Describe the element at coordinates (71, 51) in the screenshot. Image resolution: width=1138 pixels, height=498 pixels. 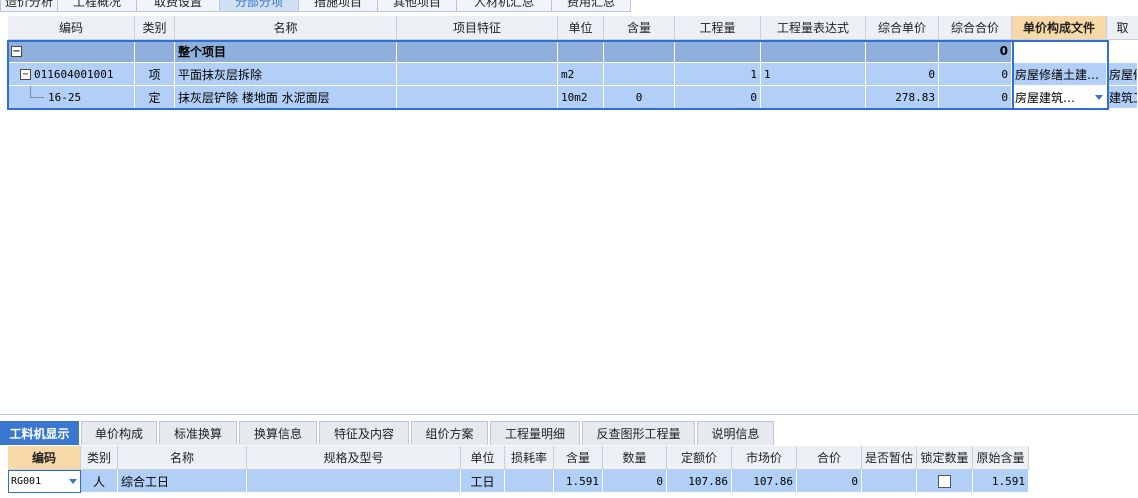
I see `total-code-cell: −` at that location.